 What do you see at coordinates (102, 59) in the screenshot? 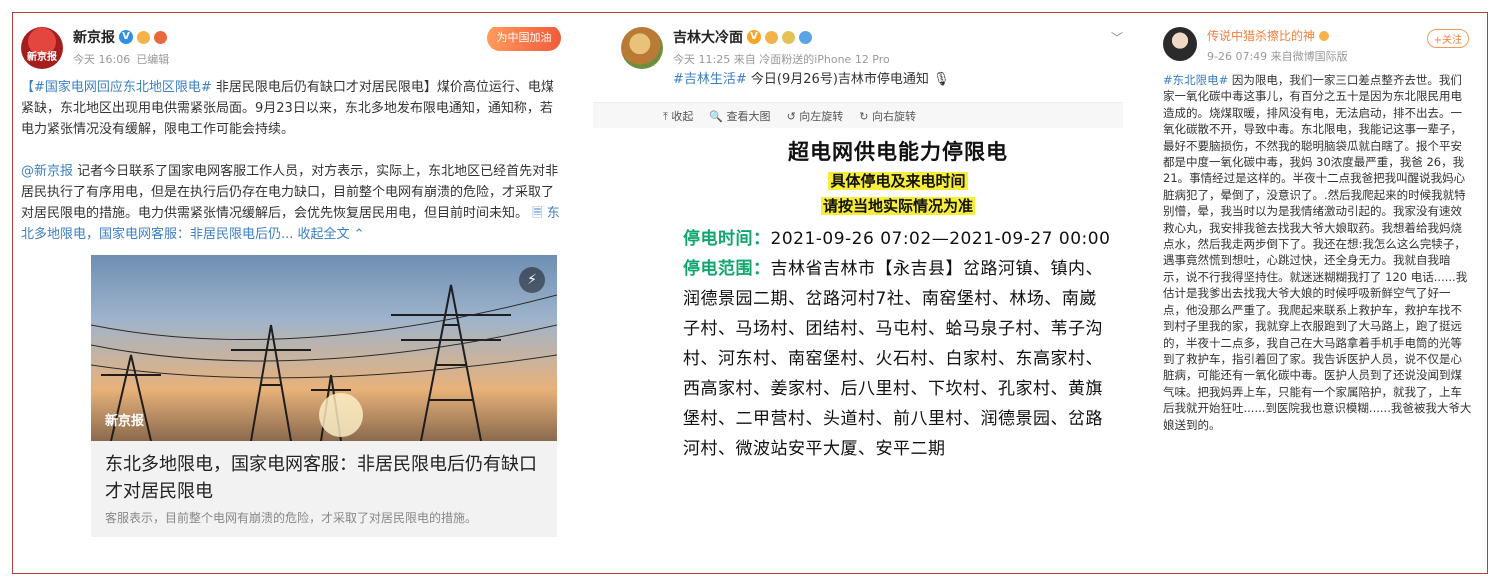
I see `post-time: 今天 16:06` at bounding box center [102, 59].